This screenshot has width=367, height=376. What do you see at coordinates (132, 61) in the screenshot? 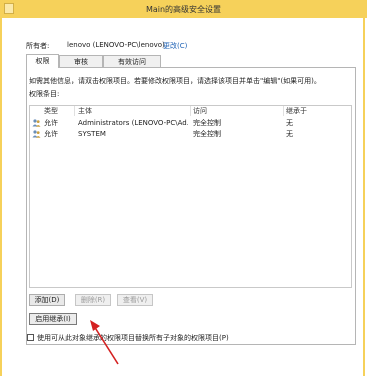
I see `tab-effective-access: 有效访问` at bounding box center [132, 61].